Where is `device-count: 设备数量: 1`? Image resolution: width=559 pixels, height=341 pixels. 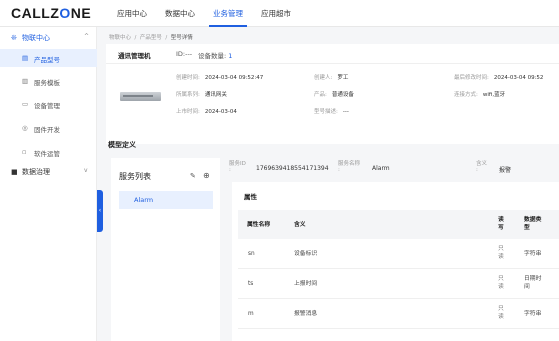 device-count: 设备数量: 1 is located at coordinates (215, 56).